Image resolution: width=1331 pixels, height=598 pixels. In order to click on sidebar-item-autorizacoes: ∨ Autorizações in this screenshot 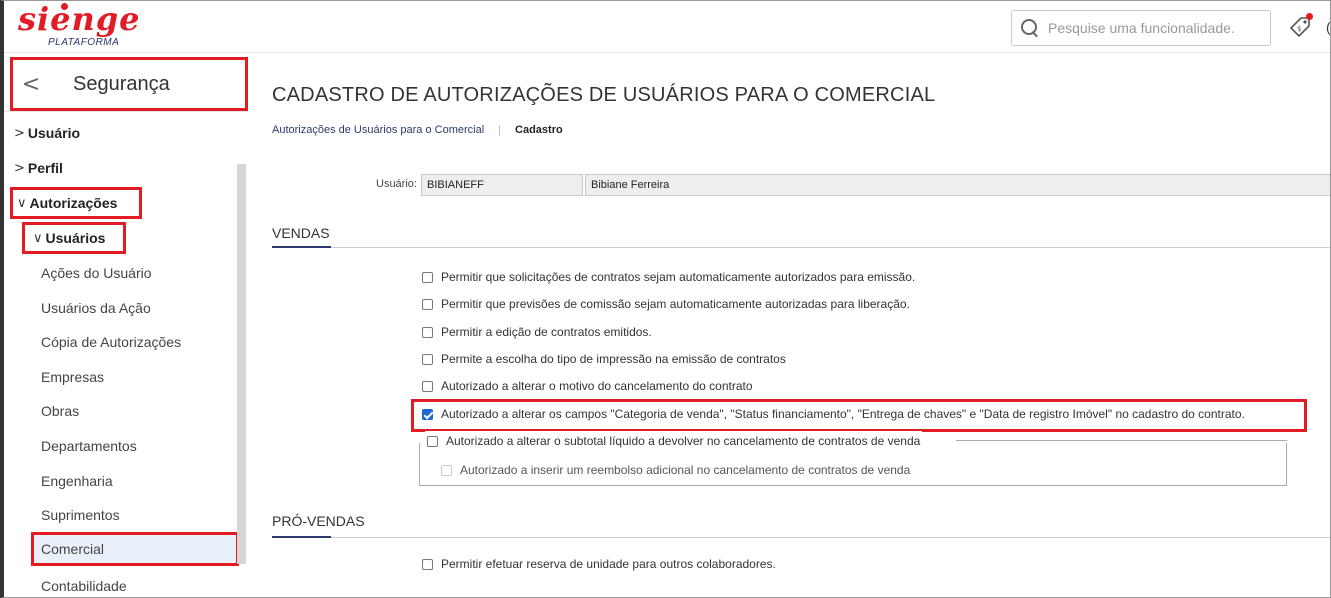, I will do `click(76, 203)`.